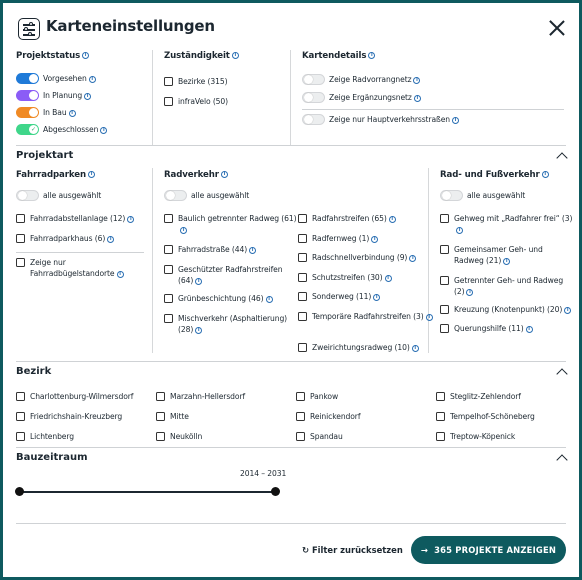 Image resolution: width=582 pixels, height=580 pixels. I want to click on projektart-heading: Projektart, so click(45, 155).